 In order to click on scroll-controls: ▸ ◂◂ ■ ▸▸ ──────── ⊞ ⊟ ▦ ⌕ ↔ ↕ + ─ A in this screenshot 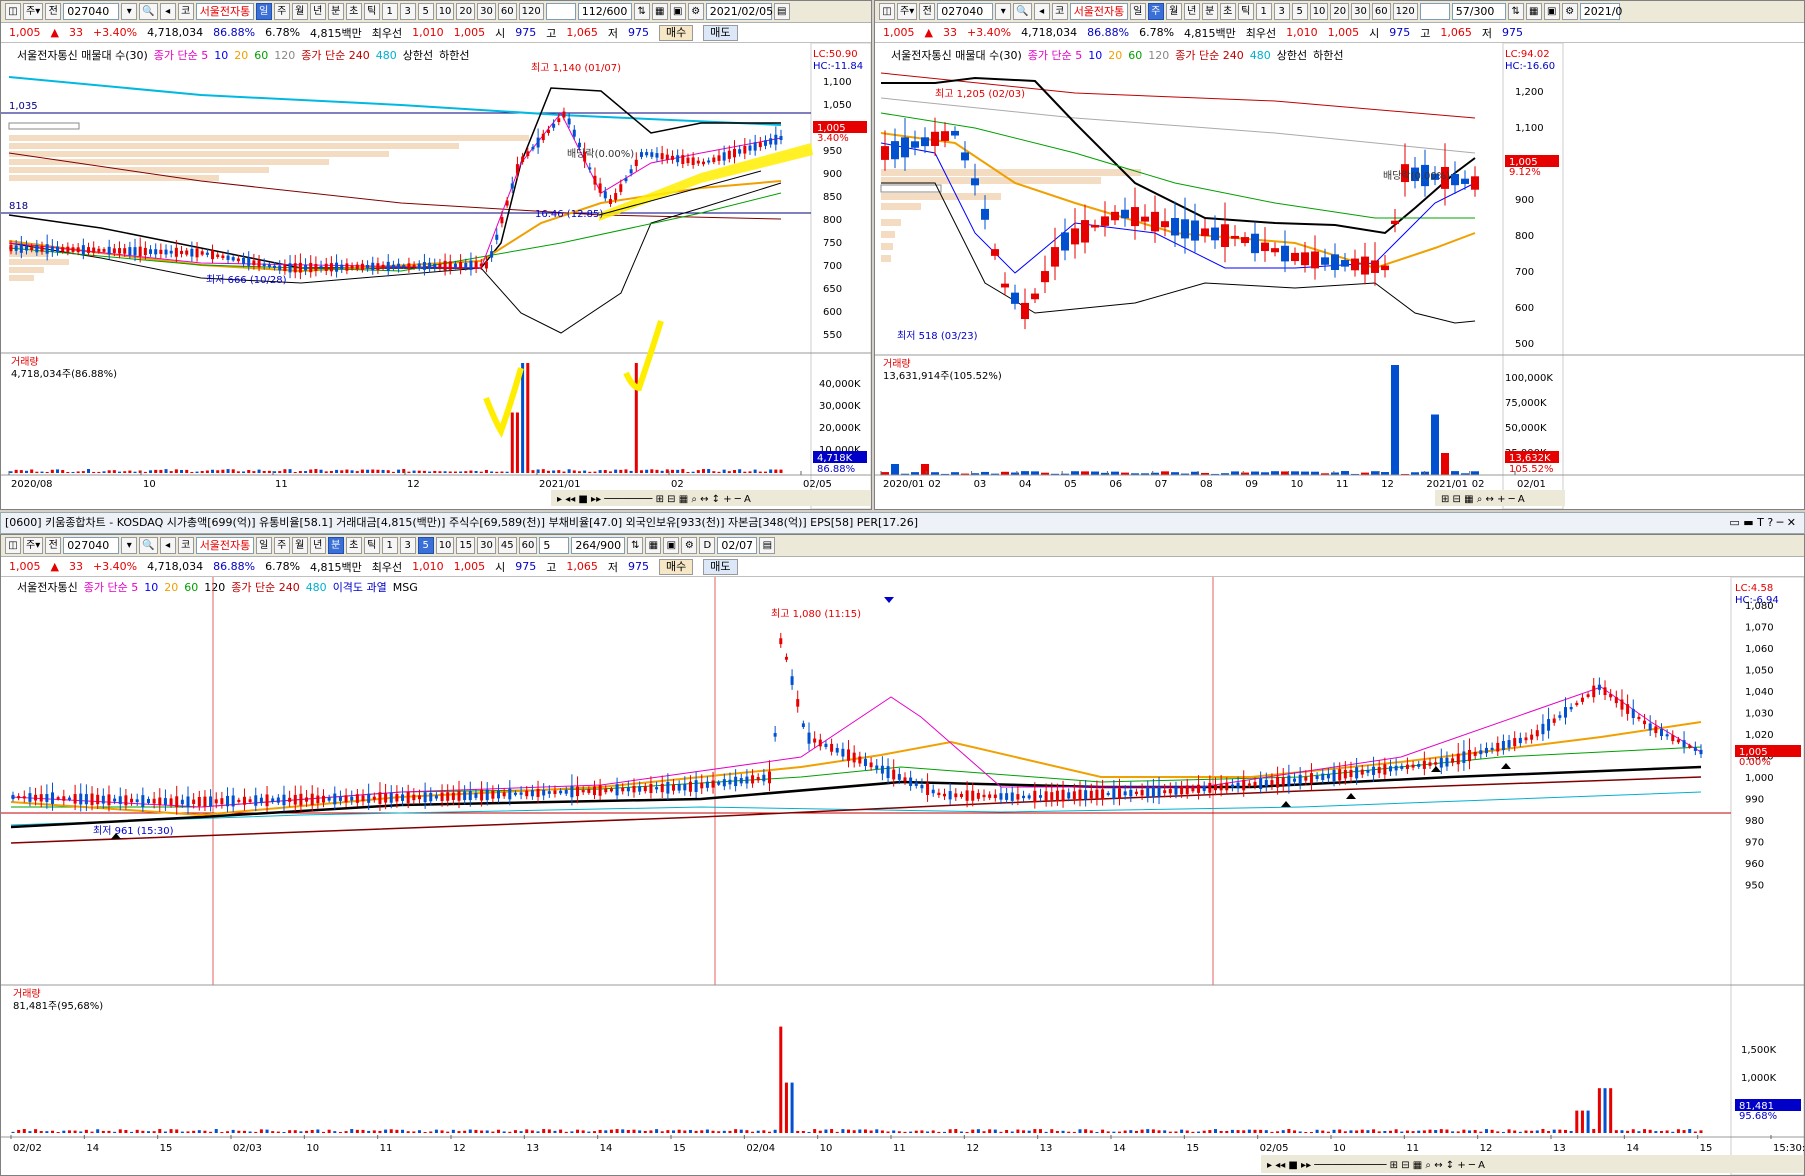, I will do `click(654, 499)`.